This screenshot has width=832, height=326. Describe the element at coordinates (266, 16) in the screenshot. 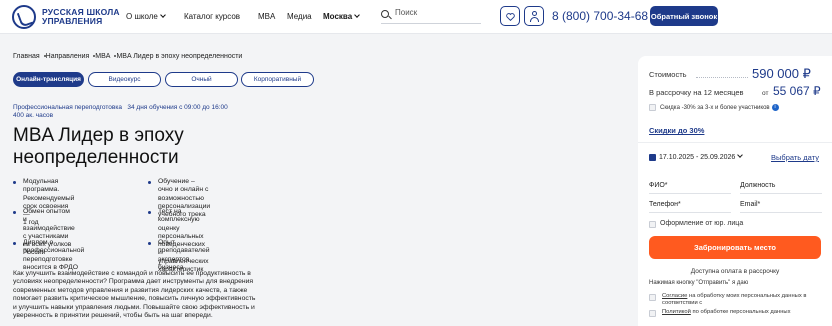

I see `nav-mba: MBA` at that location.